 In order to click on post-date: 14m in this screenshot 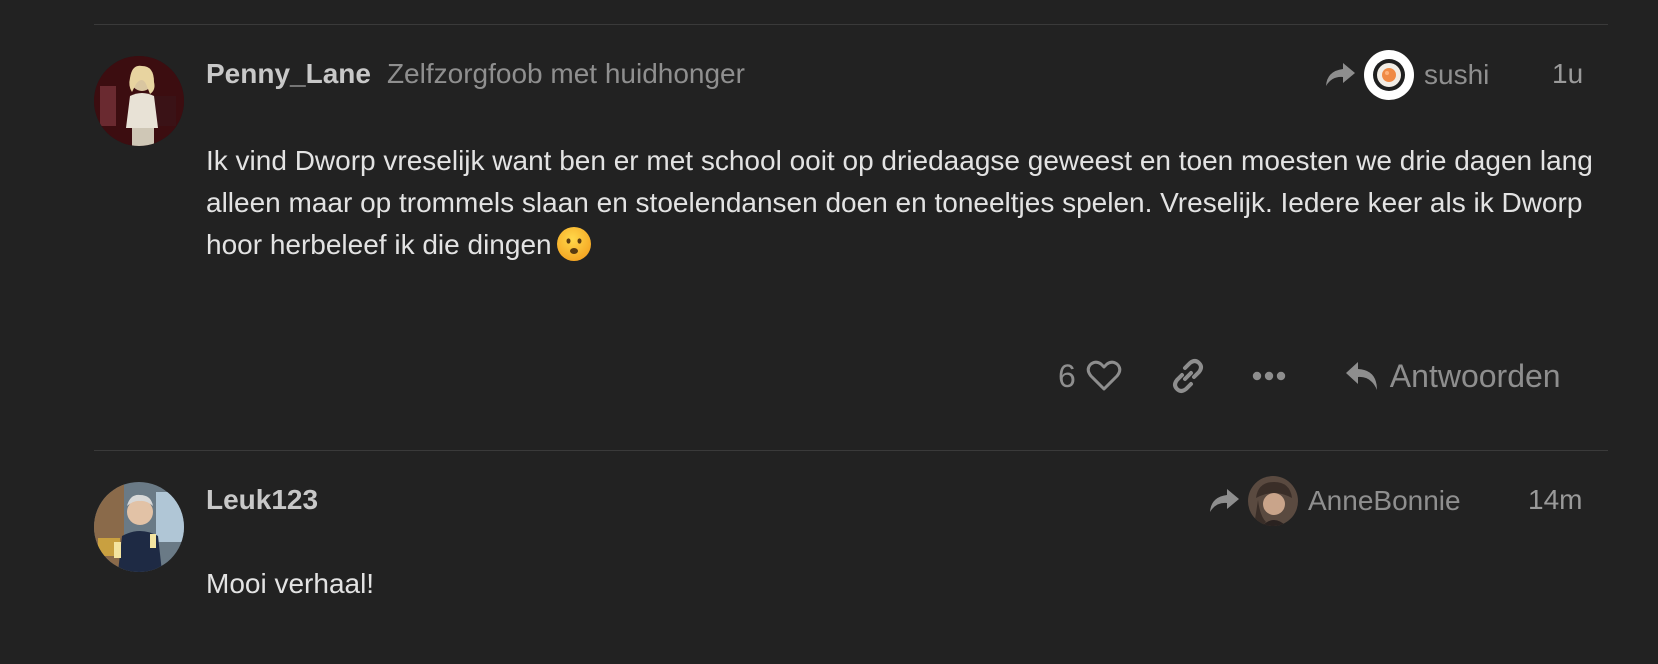, I will do `click(1555, 500)`.